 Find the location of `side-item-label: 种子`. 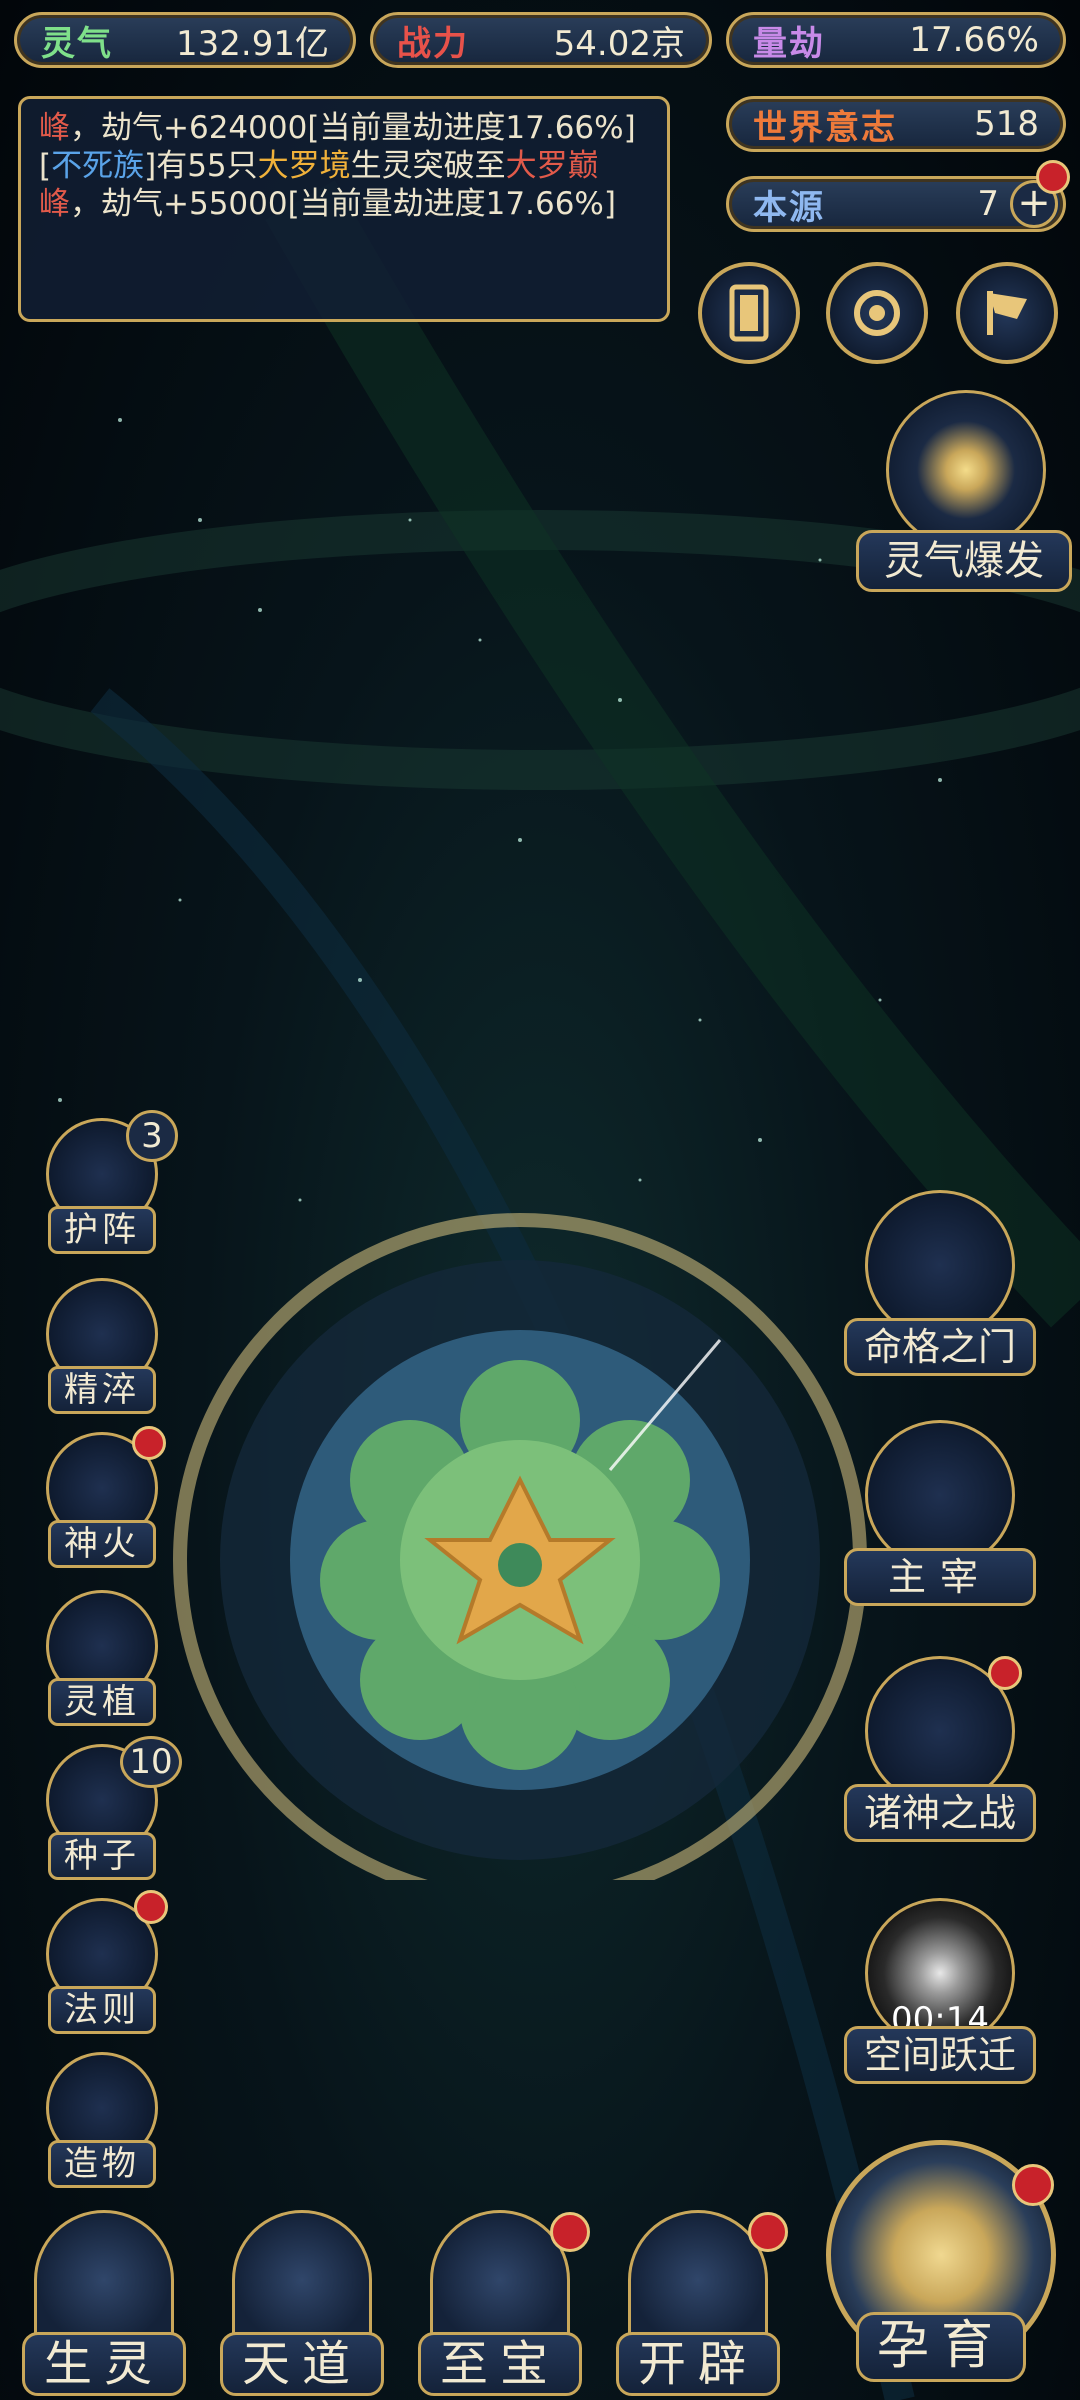

side-item-label: 种子 is located at coordinates (102, 1856).